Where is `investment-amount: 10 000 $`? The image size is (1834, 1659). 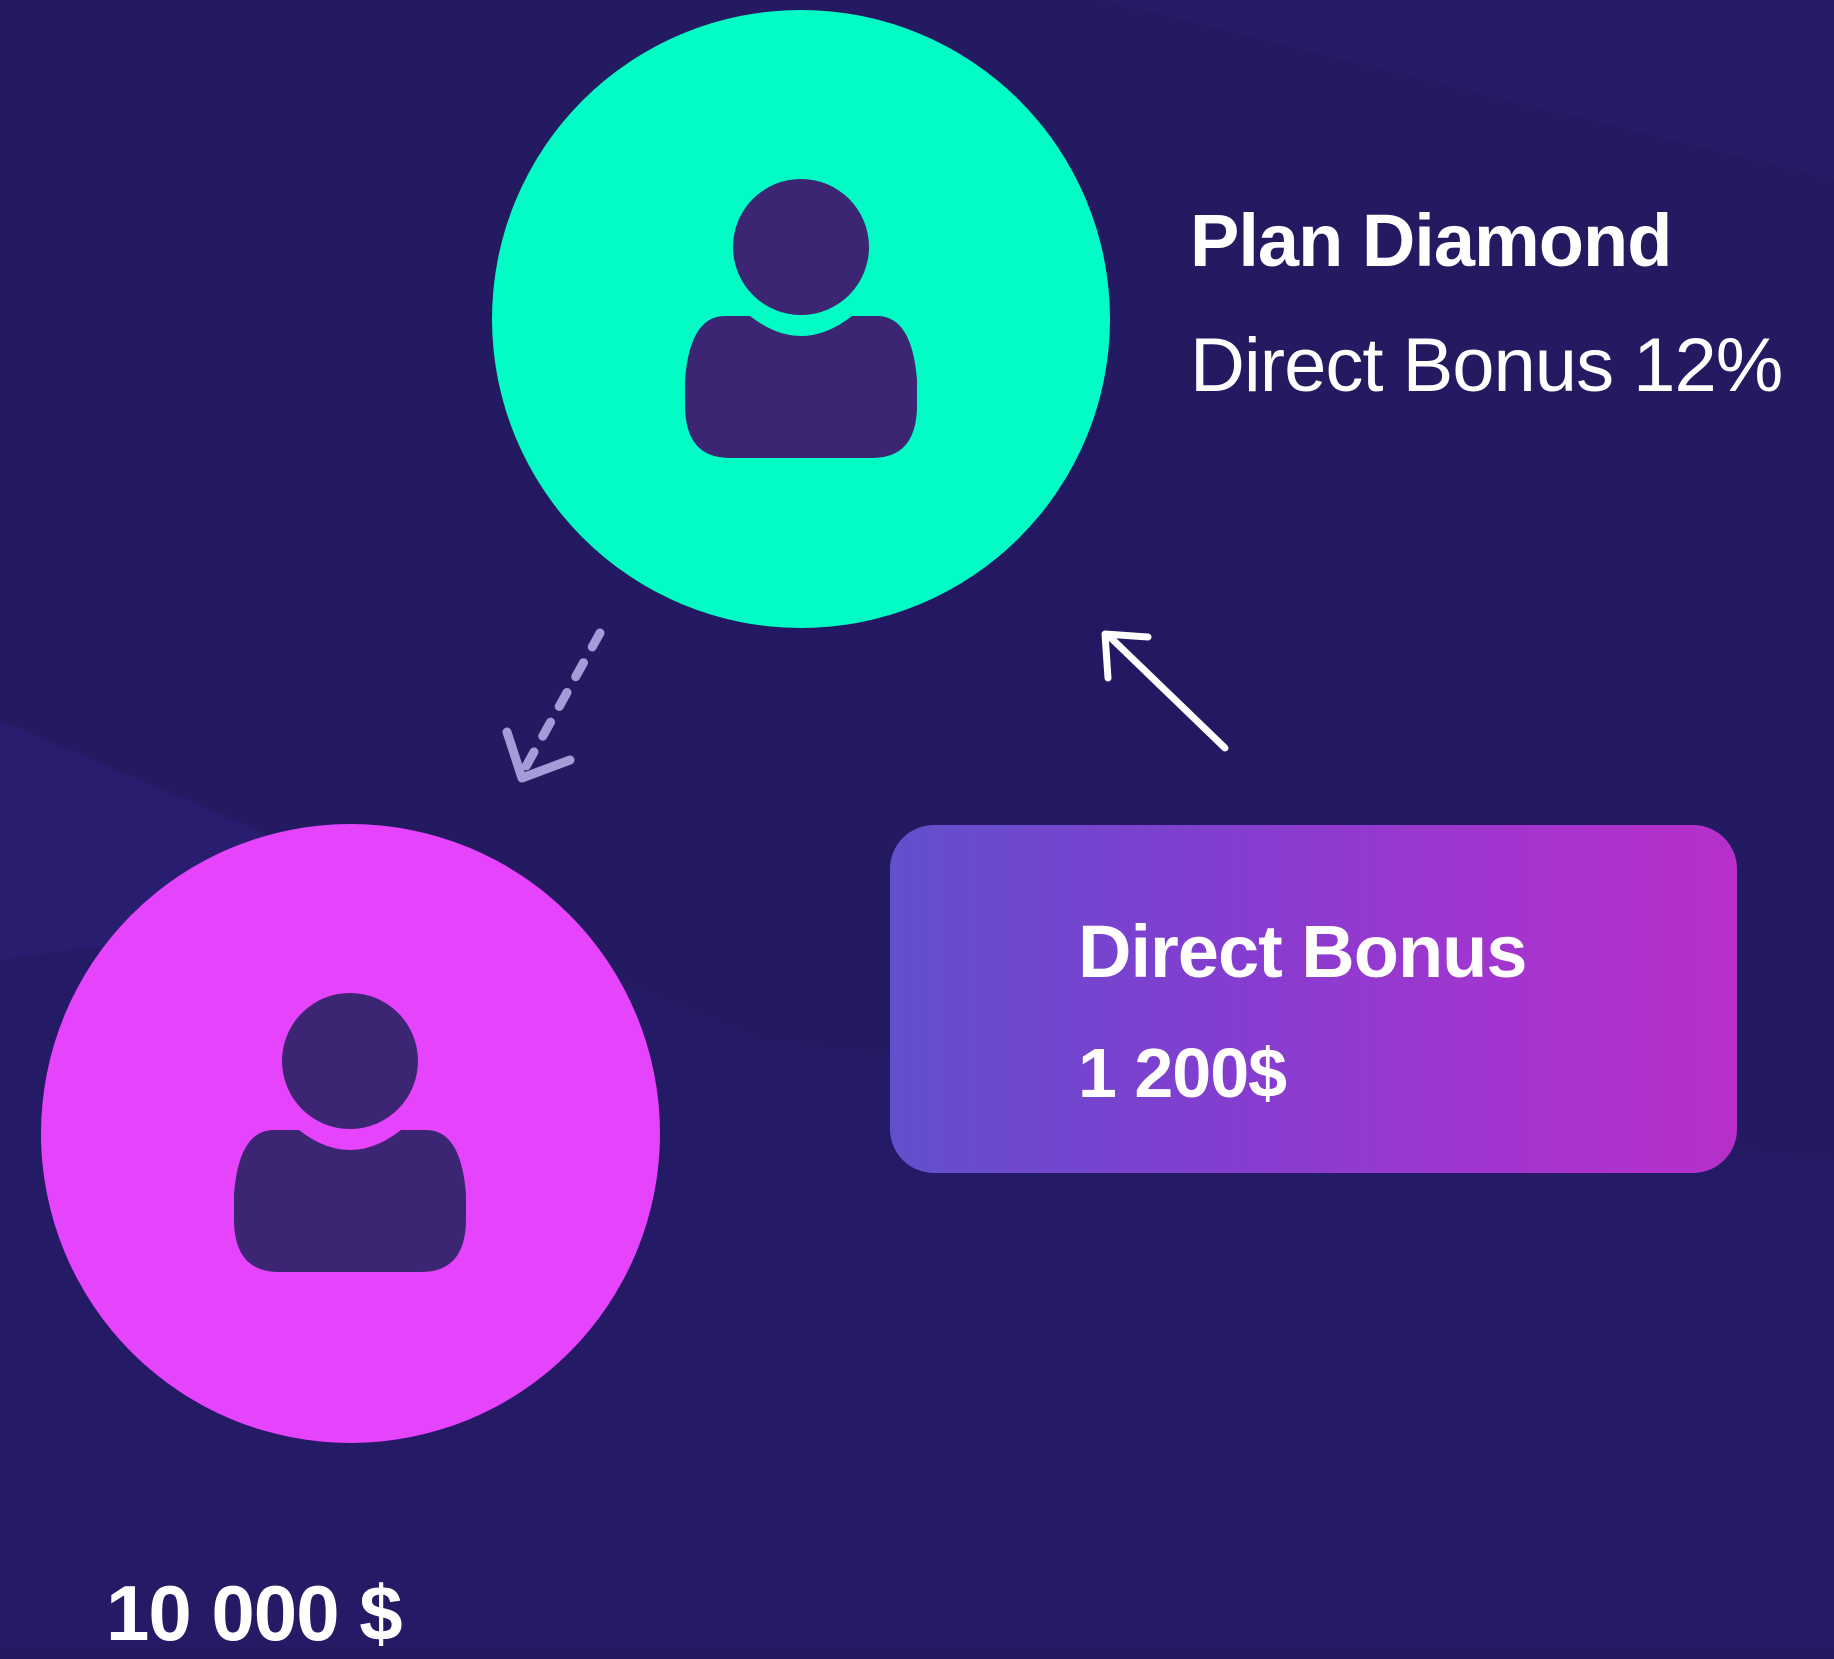 investment-amount: 10 000 $ is located at coordinates (254, 1613).